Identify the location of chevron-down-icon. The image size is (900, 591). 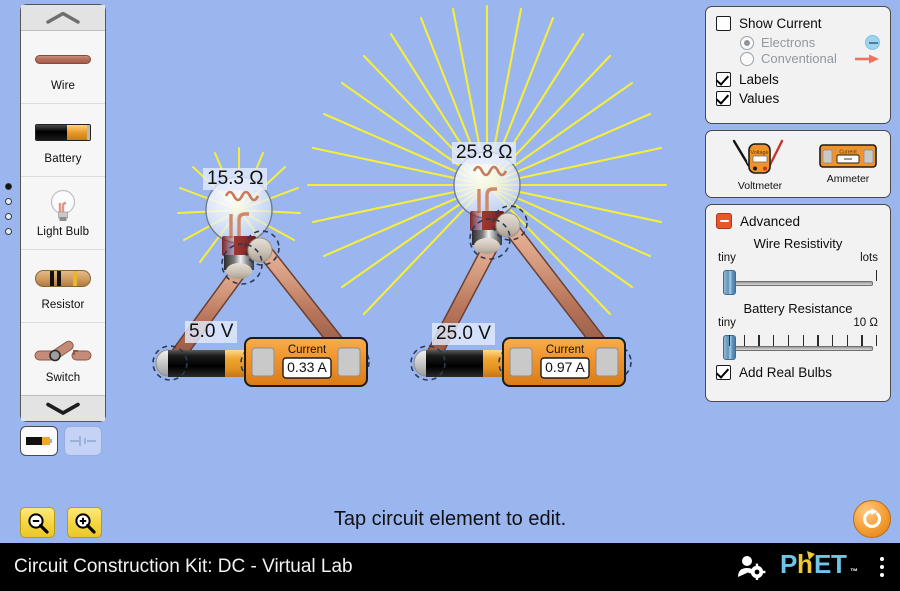
(63, 408).